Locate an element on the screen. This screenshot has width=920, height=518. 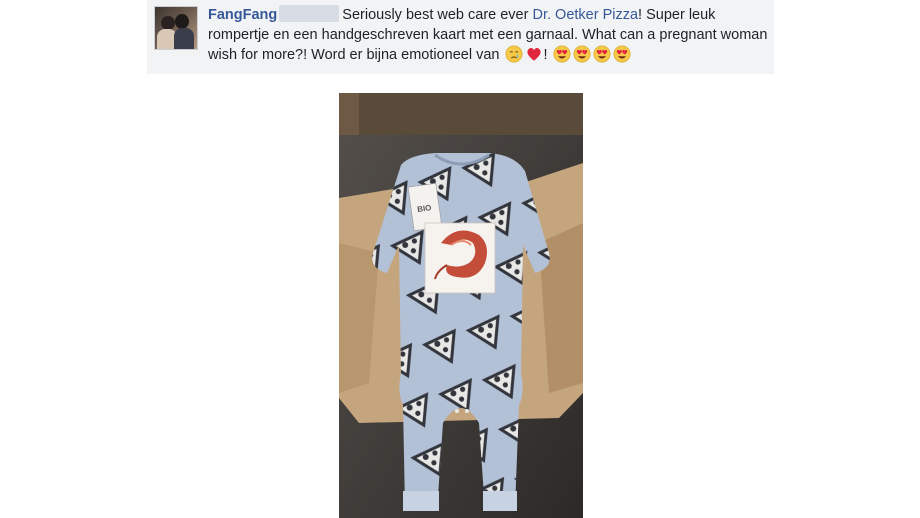
author-name: FangFang is located at coordinates (242, 15).